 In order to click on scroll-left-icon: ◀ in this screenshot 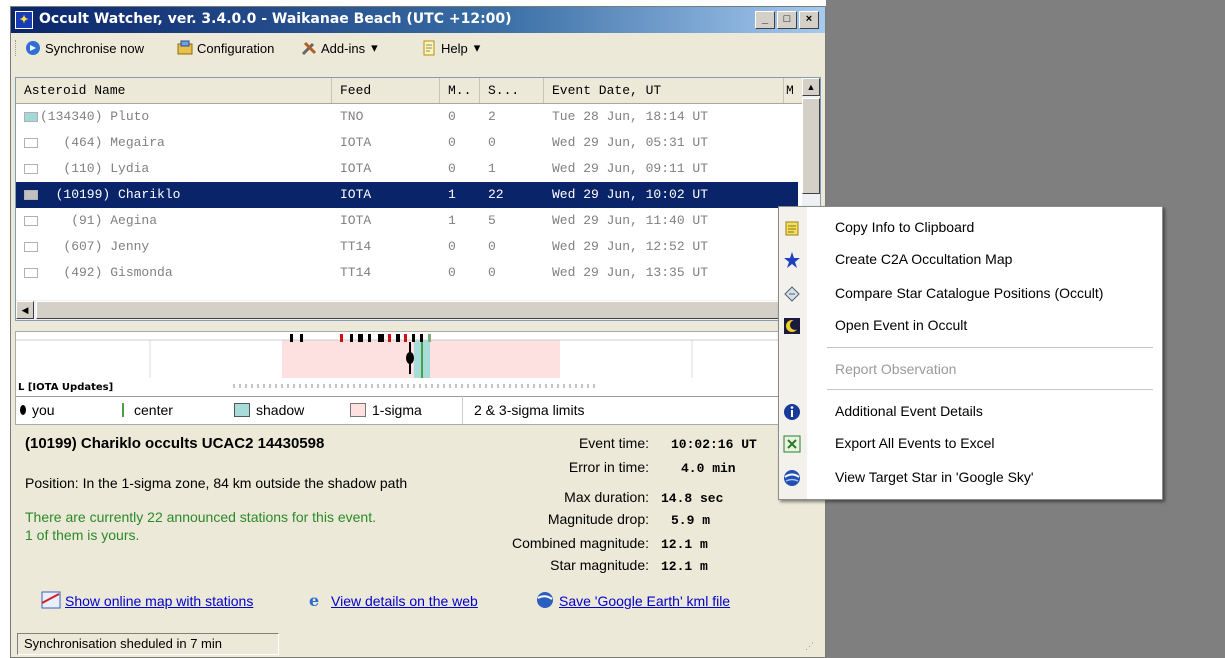, I will do `click(25, 310)`.